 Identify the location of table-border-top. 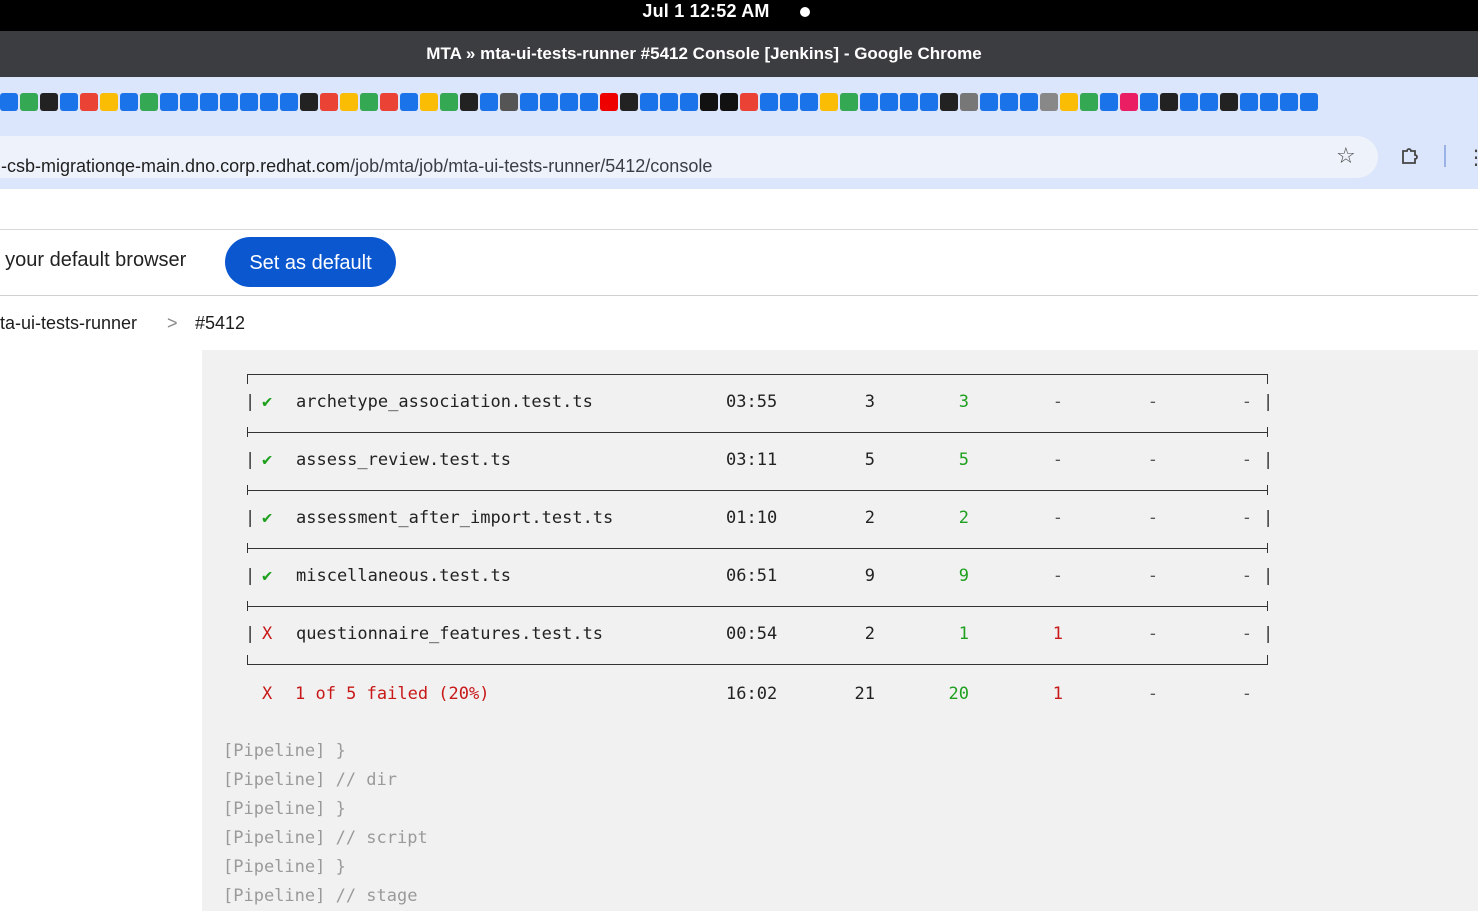
(757, 374).